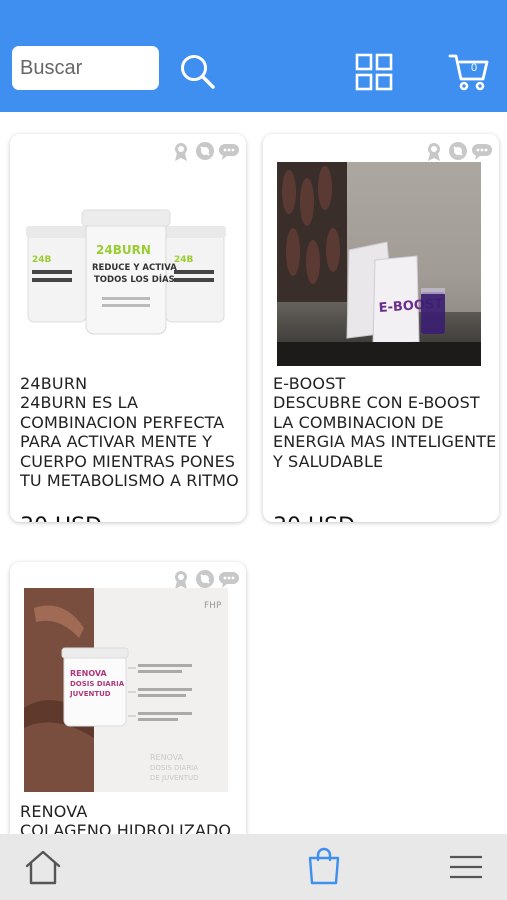  Describe the element at coordinates (379, 264) in the screenshot. I see `product-image: E-BOOST` at that location.